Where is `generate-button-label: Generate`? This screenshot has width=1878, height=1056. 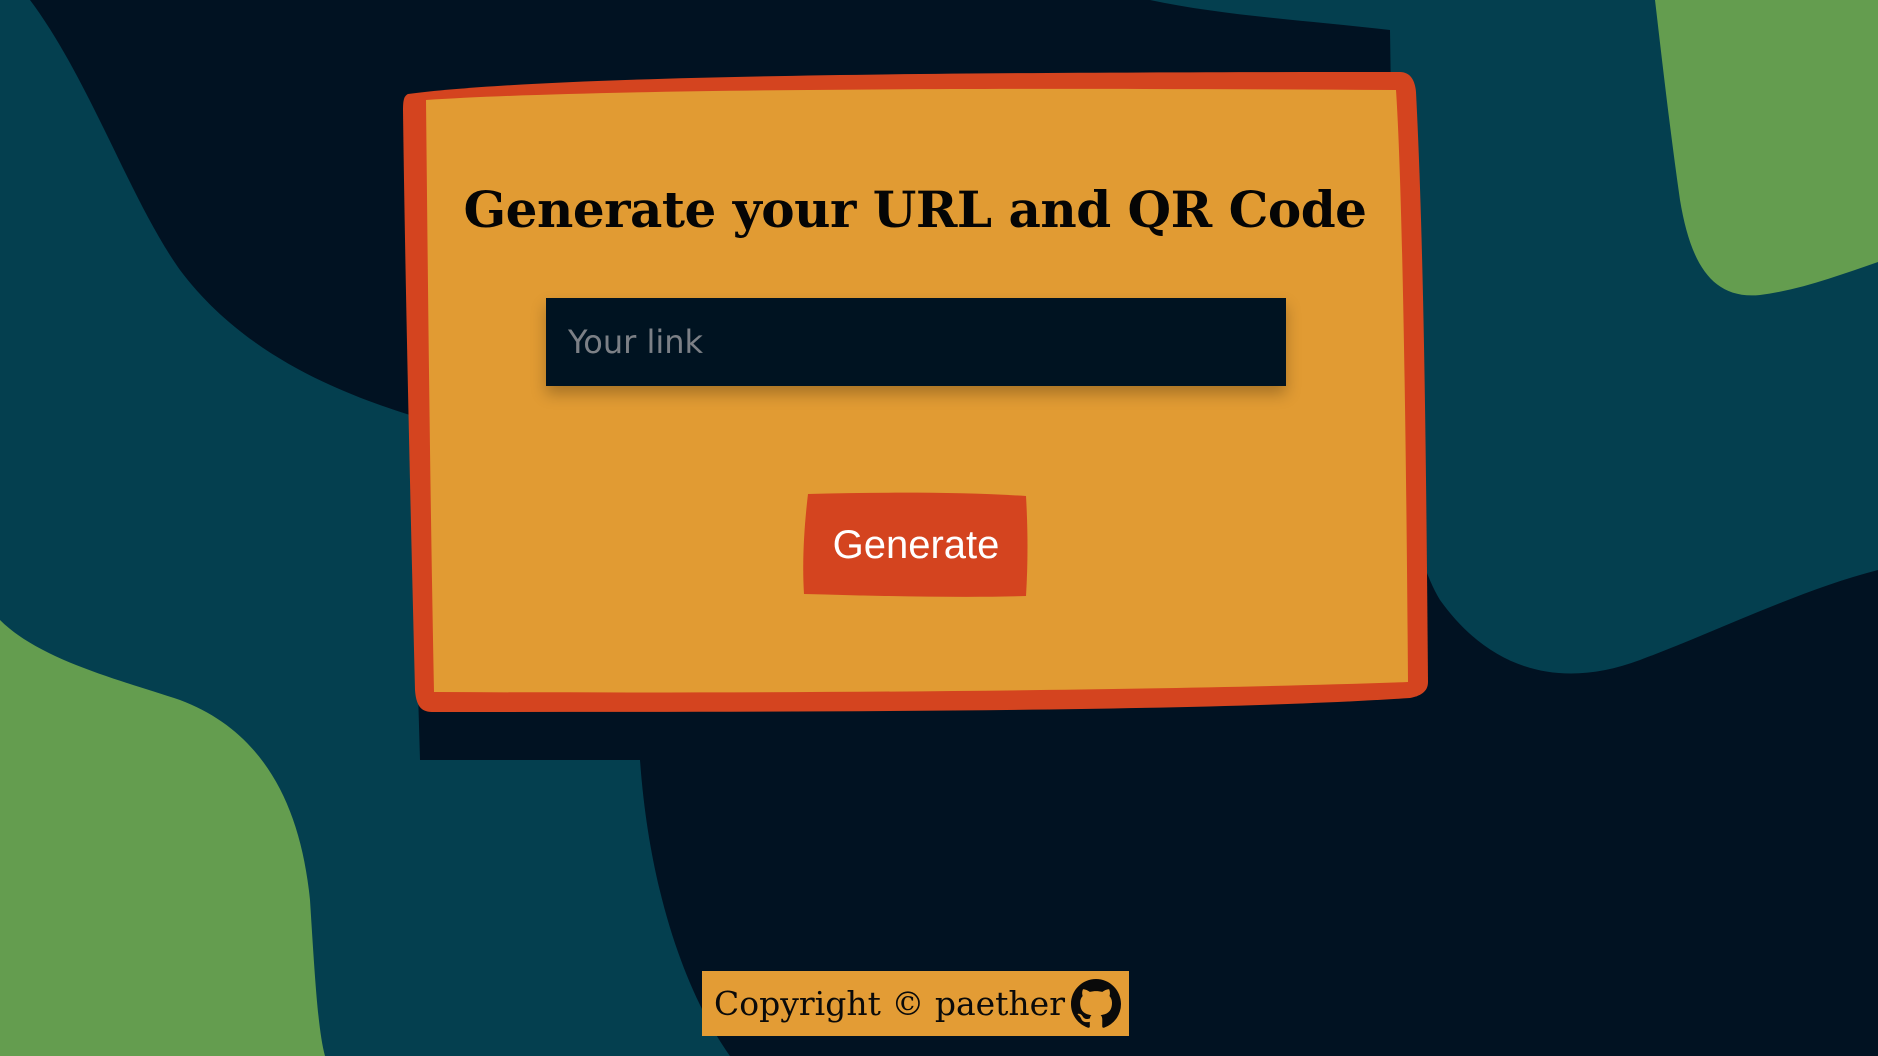
generate-button-label: Generate is located at coordinates (916, 545).